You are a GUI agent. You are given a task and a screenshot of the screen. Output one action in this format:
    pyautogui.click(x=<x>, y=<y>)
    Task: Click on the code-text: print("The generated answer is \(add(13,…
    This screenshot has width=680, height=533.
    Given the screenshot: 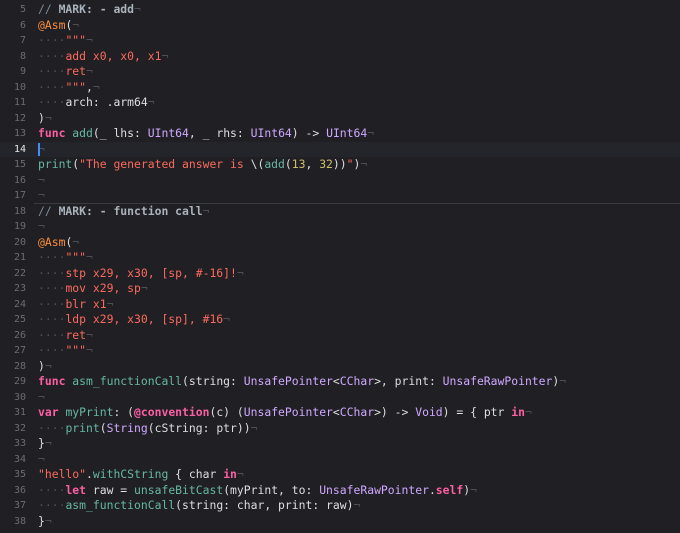 What is the action you would take?
    pyautogui.click(x=202, y=165)
    